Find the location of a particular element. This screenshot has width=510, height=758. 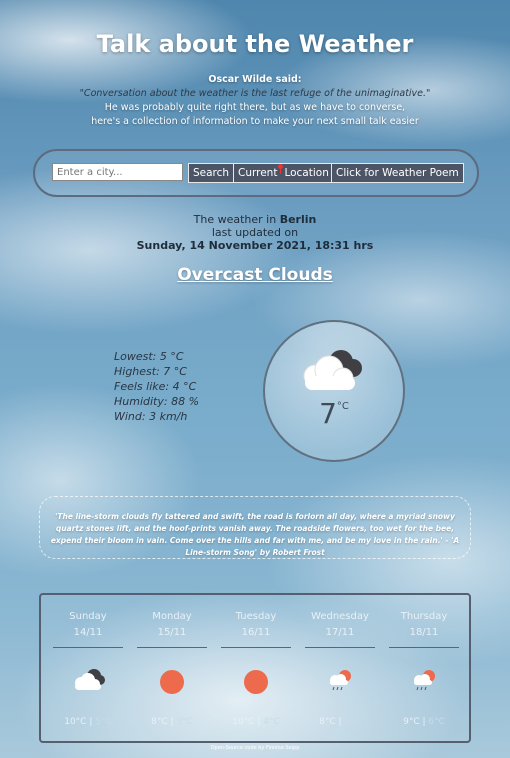

weather-condition: Overcast Clouds is located at coordinates (255, 275).